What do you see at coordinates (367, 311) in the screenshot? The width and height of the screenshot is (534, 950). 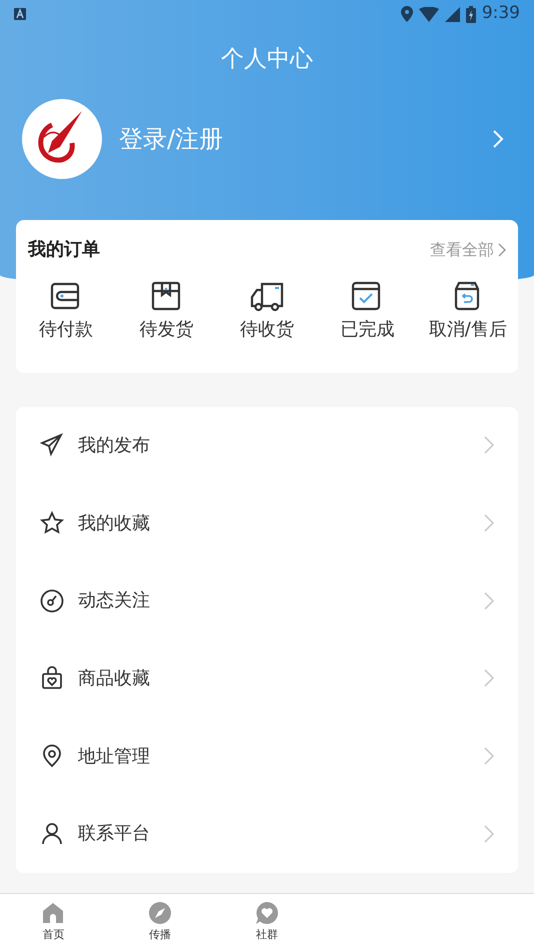 I see `order-status-button: 已完成` at bounding box center [367, 311].